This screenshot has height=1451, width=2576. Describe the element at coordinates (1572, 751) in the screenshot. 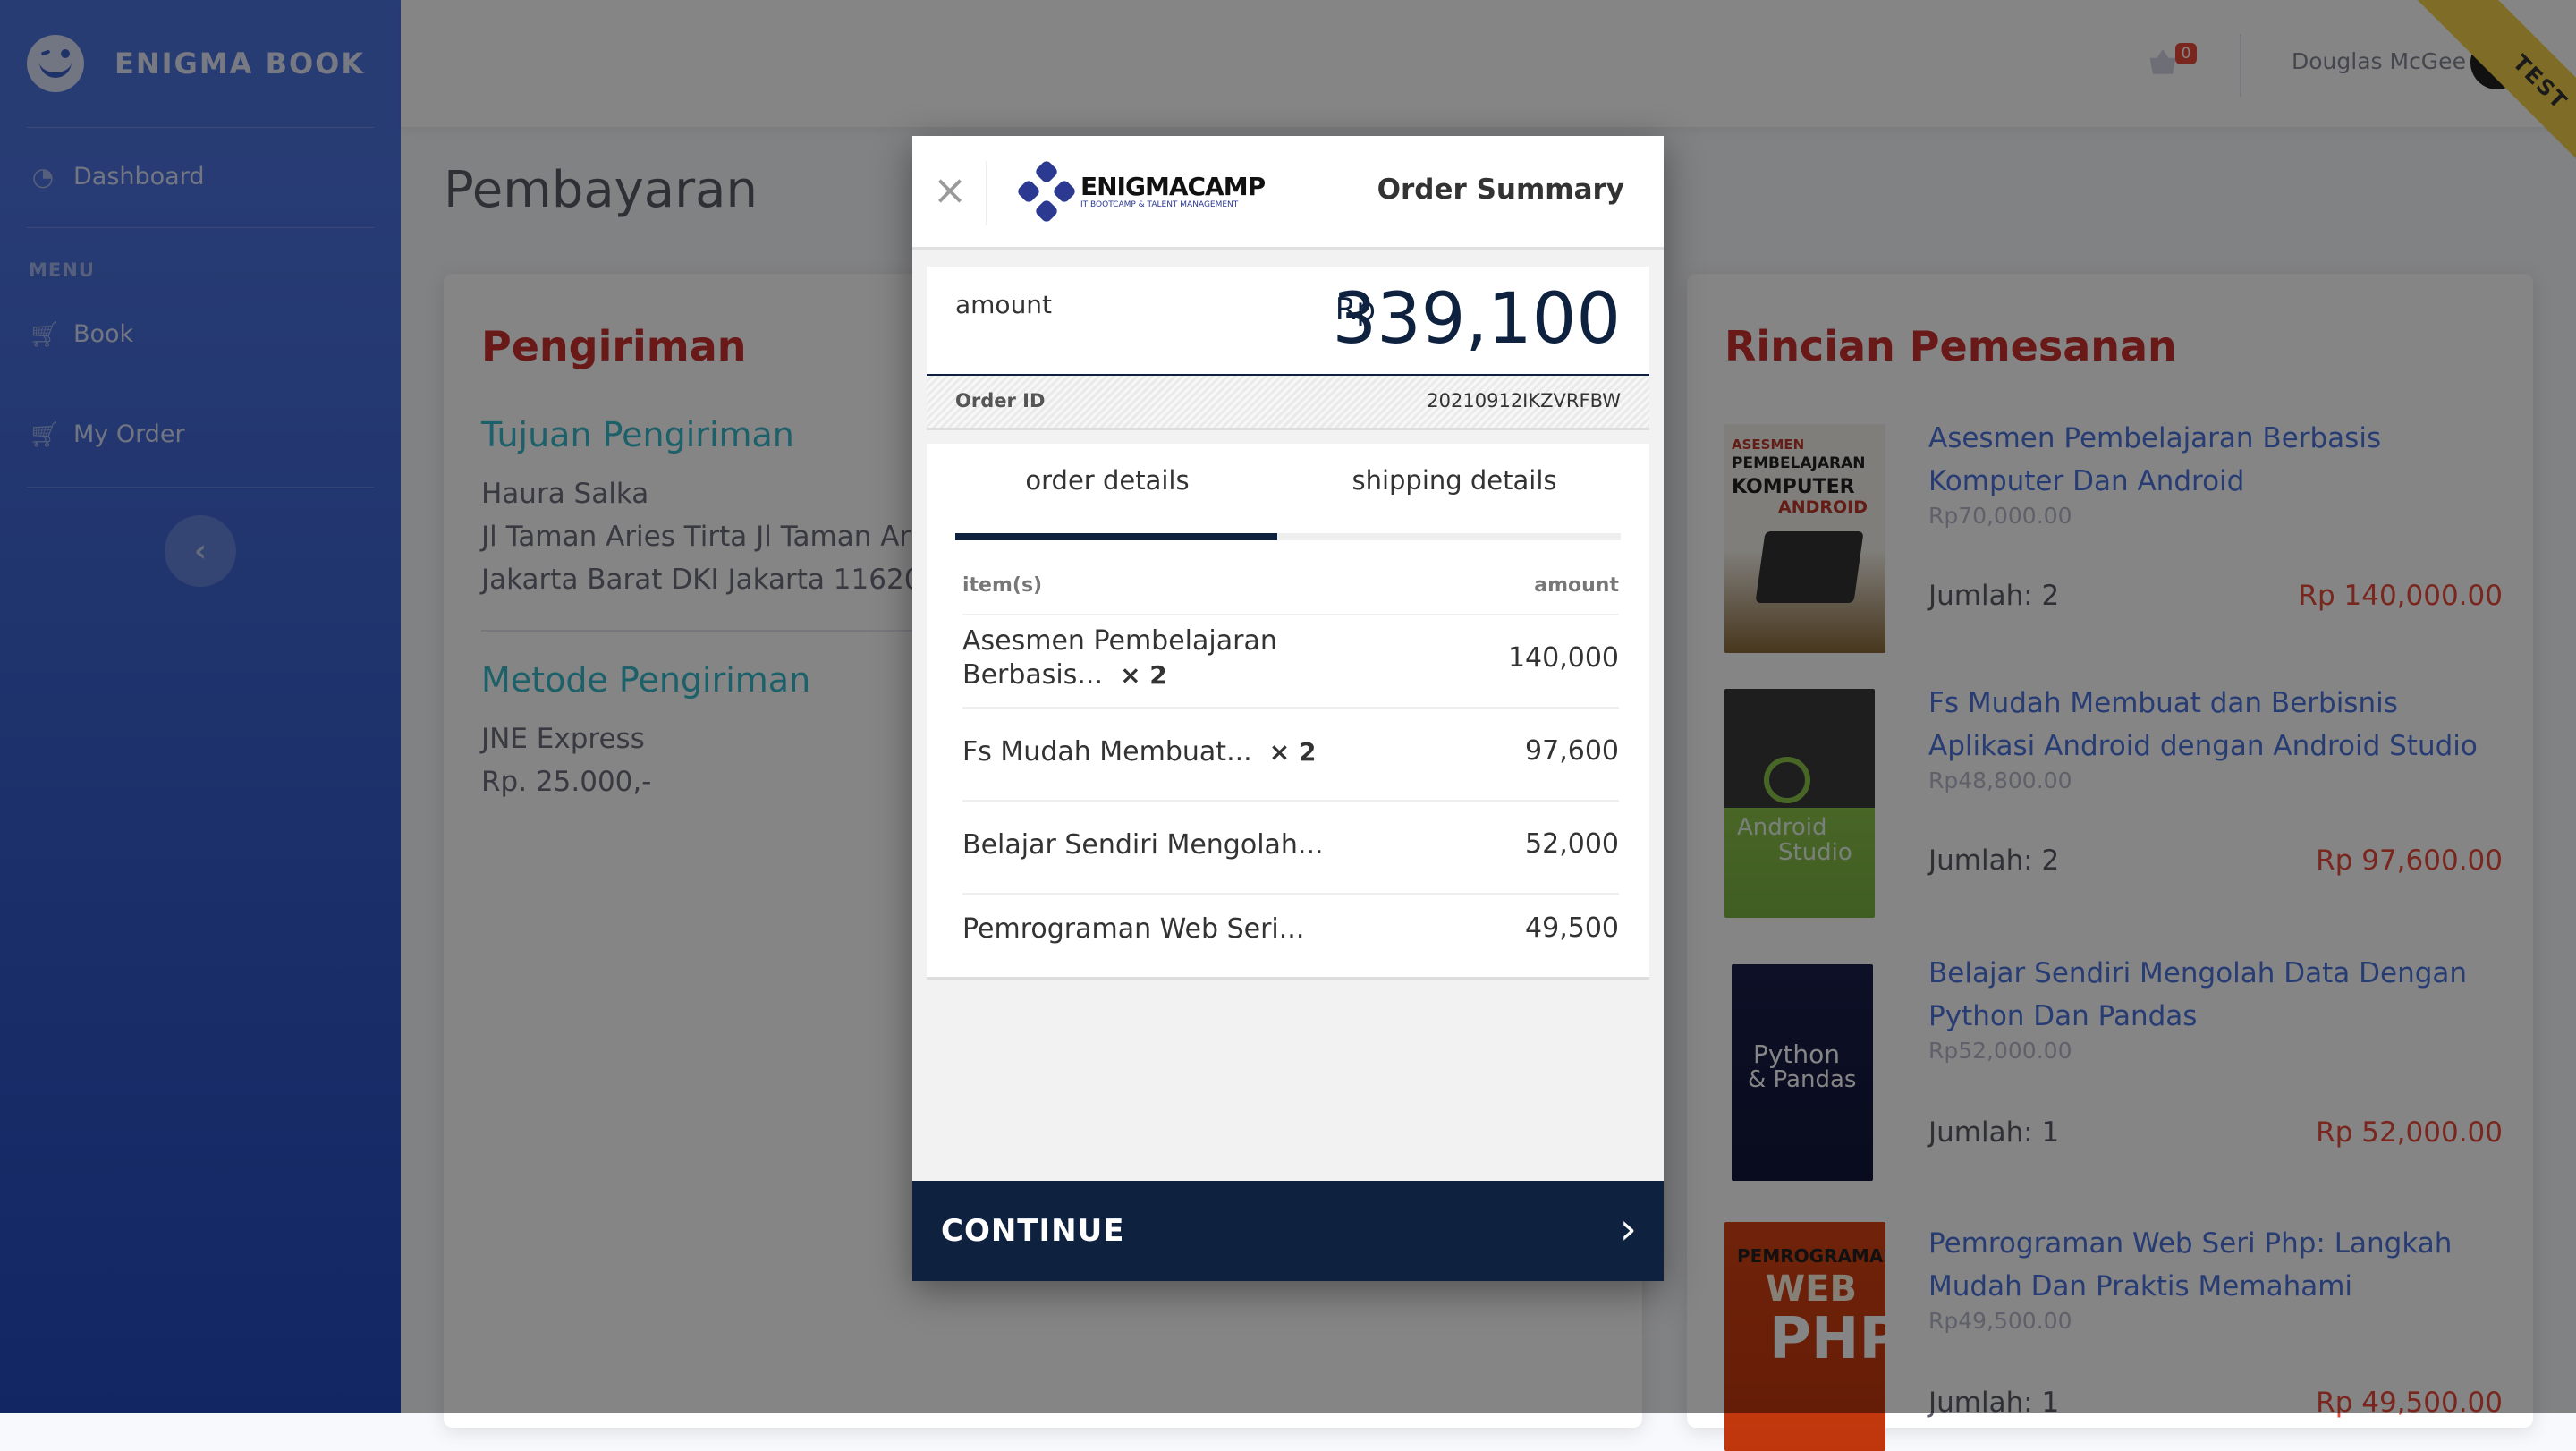

I see `item-amount: 97,600` at that location.